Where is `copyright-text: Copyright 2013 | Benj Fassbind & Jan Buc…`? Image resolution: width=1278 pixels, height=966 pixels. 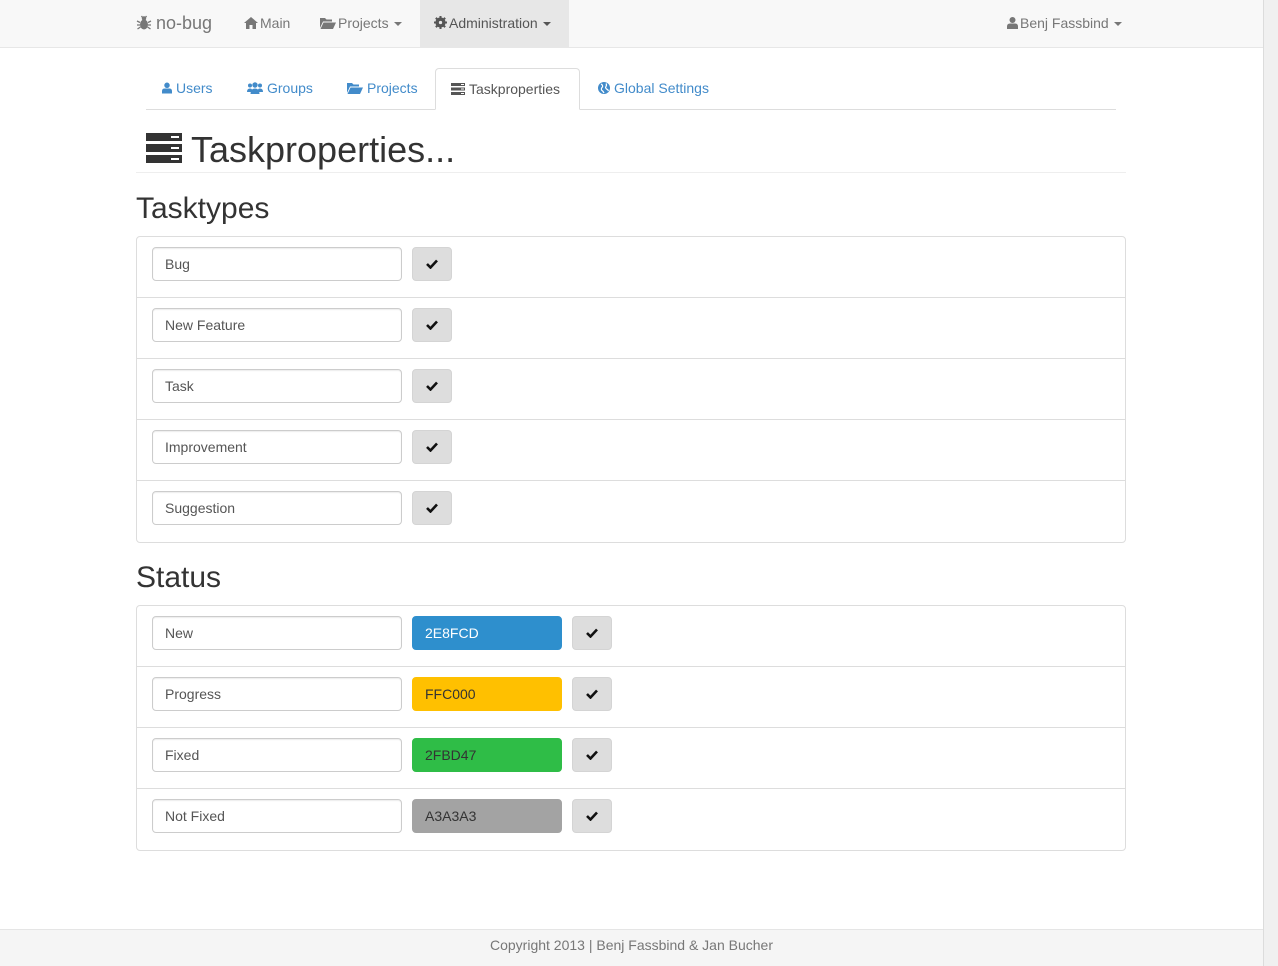
copyright-text: Copyright 2013 | Benj Fassbind & Jan Buc… is located at coordinates (631, 945).